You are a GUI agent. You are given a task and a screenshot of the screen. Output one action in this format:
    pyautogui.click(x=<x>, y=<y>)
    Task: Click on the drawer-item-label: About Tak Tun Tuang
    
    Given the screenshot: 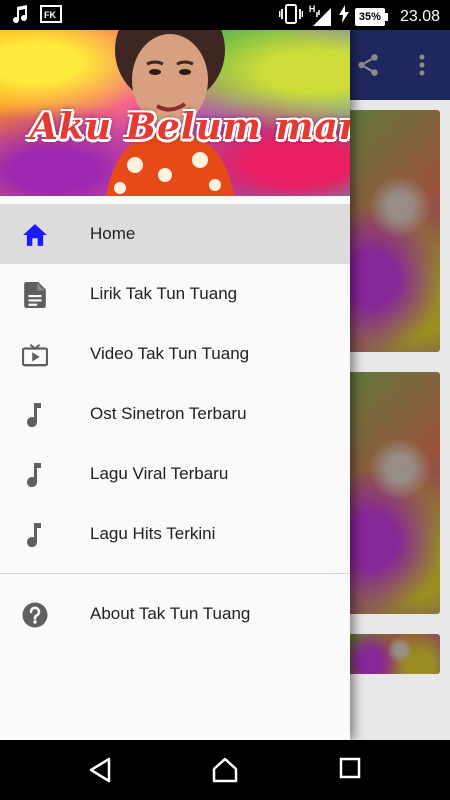 What is the action you would take?
    pyautogui.click(x=170, y=613)
    